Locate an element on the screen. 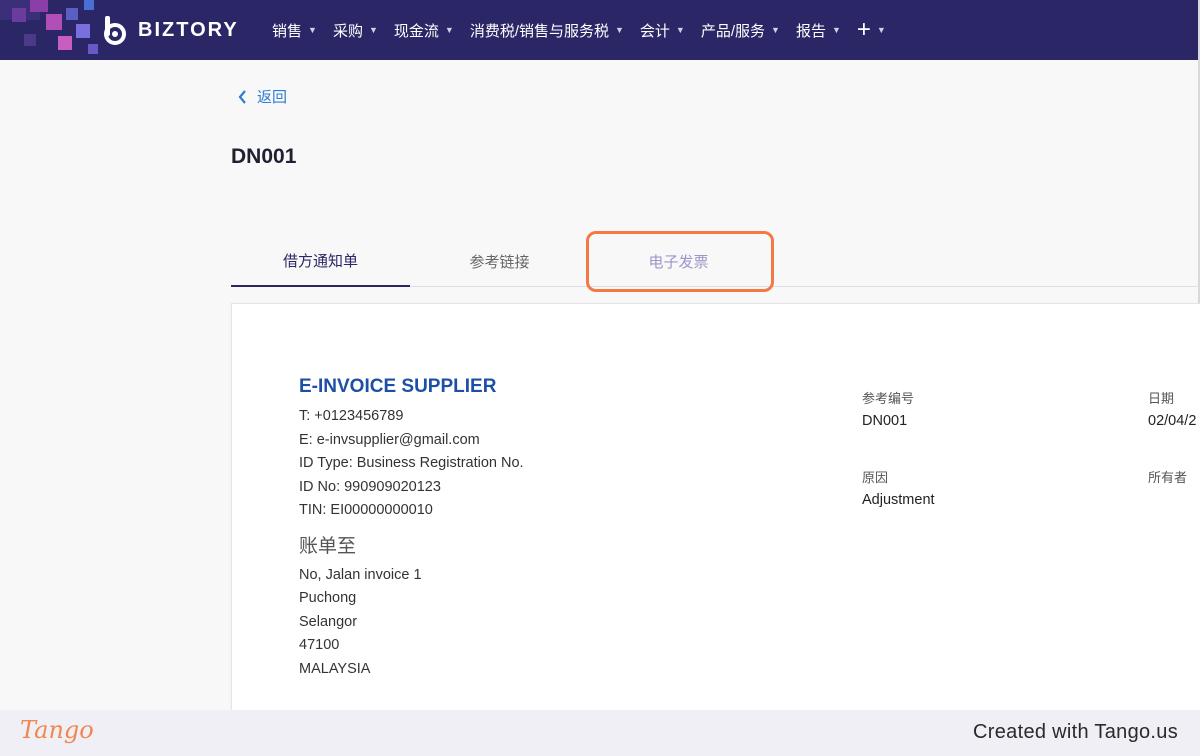  date-label: 日期 is located at coordinates (1161, 398).